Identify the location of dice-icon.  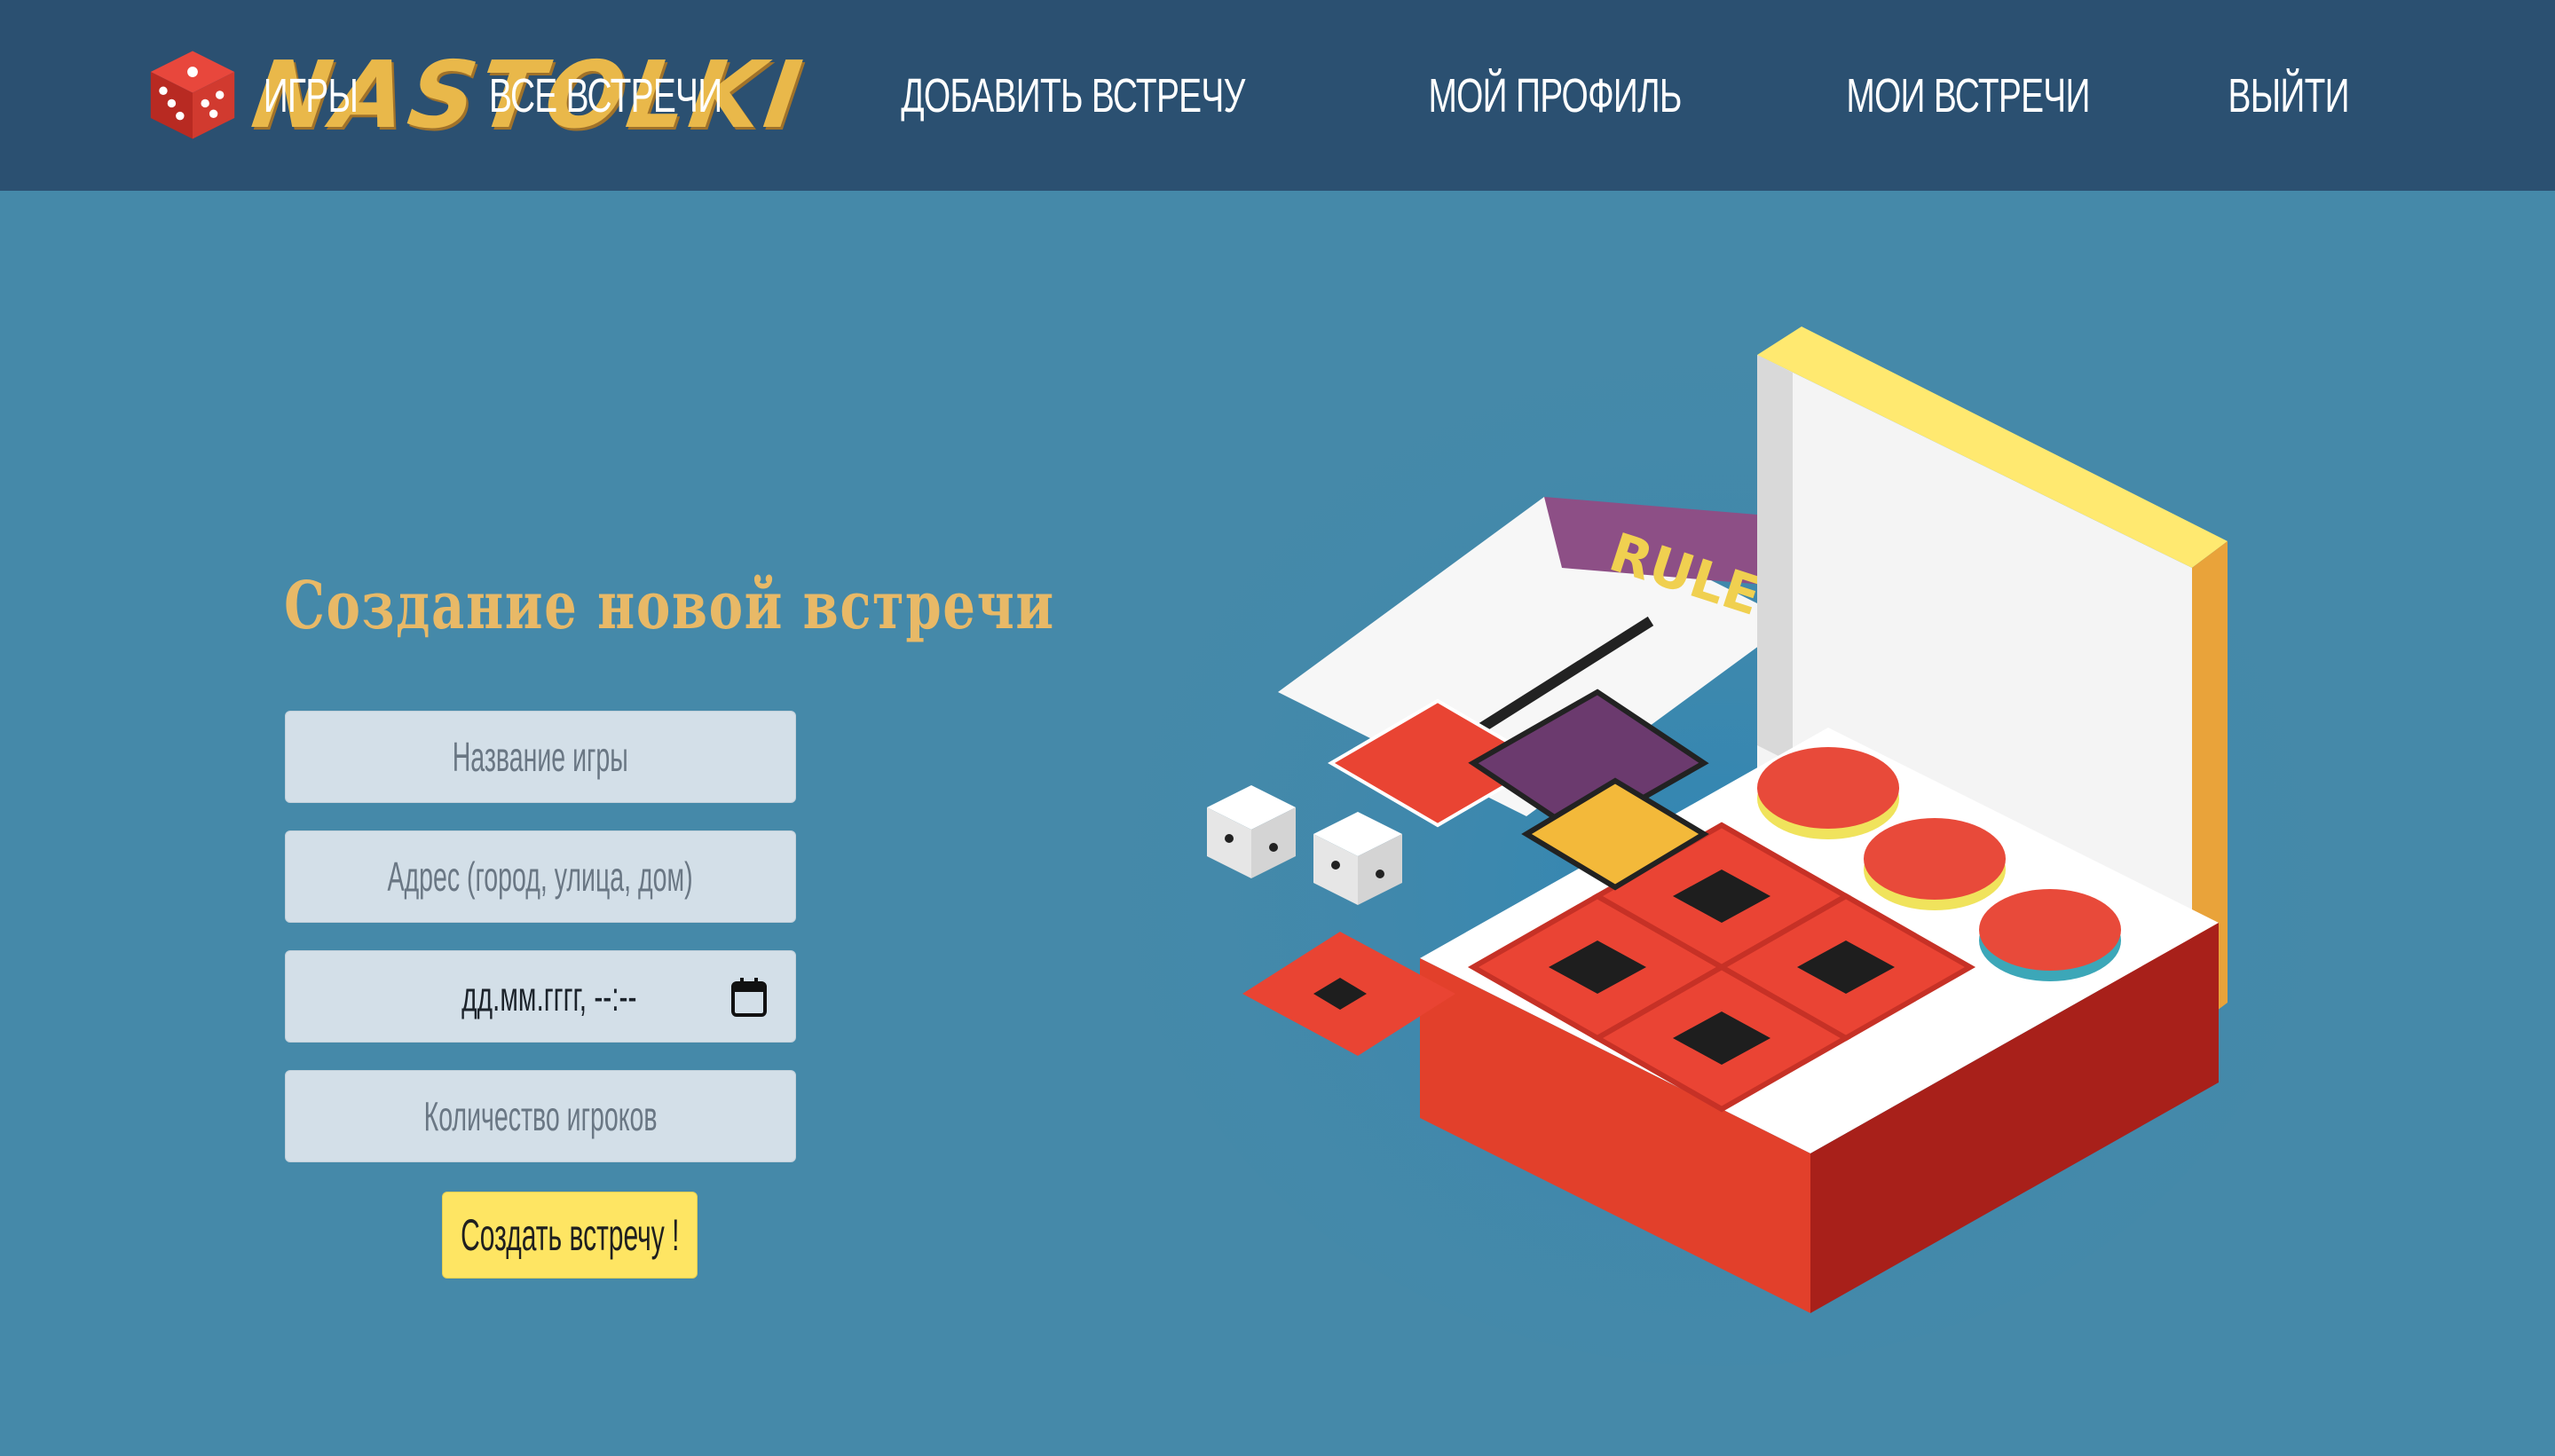
(192, 95).